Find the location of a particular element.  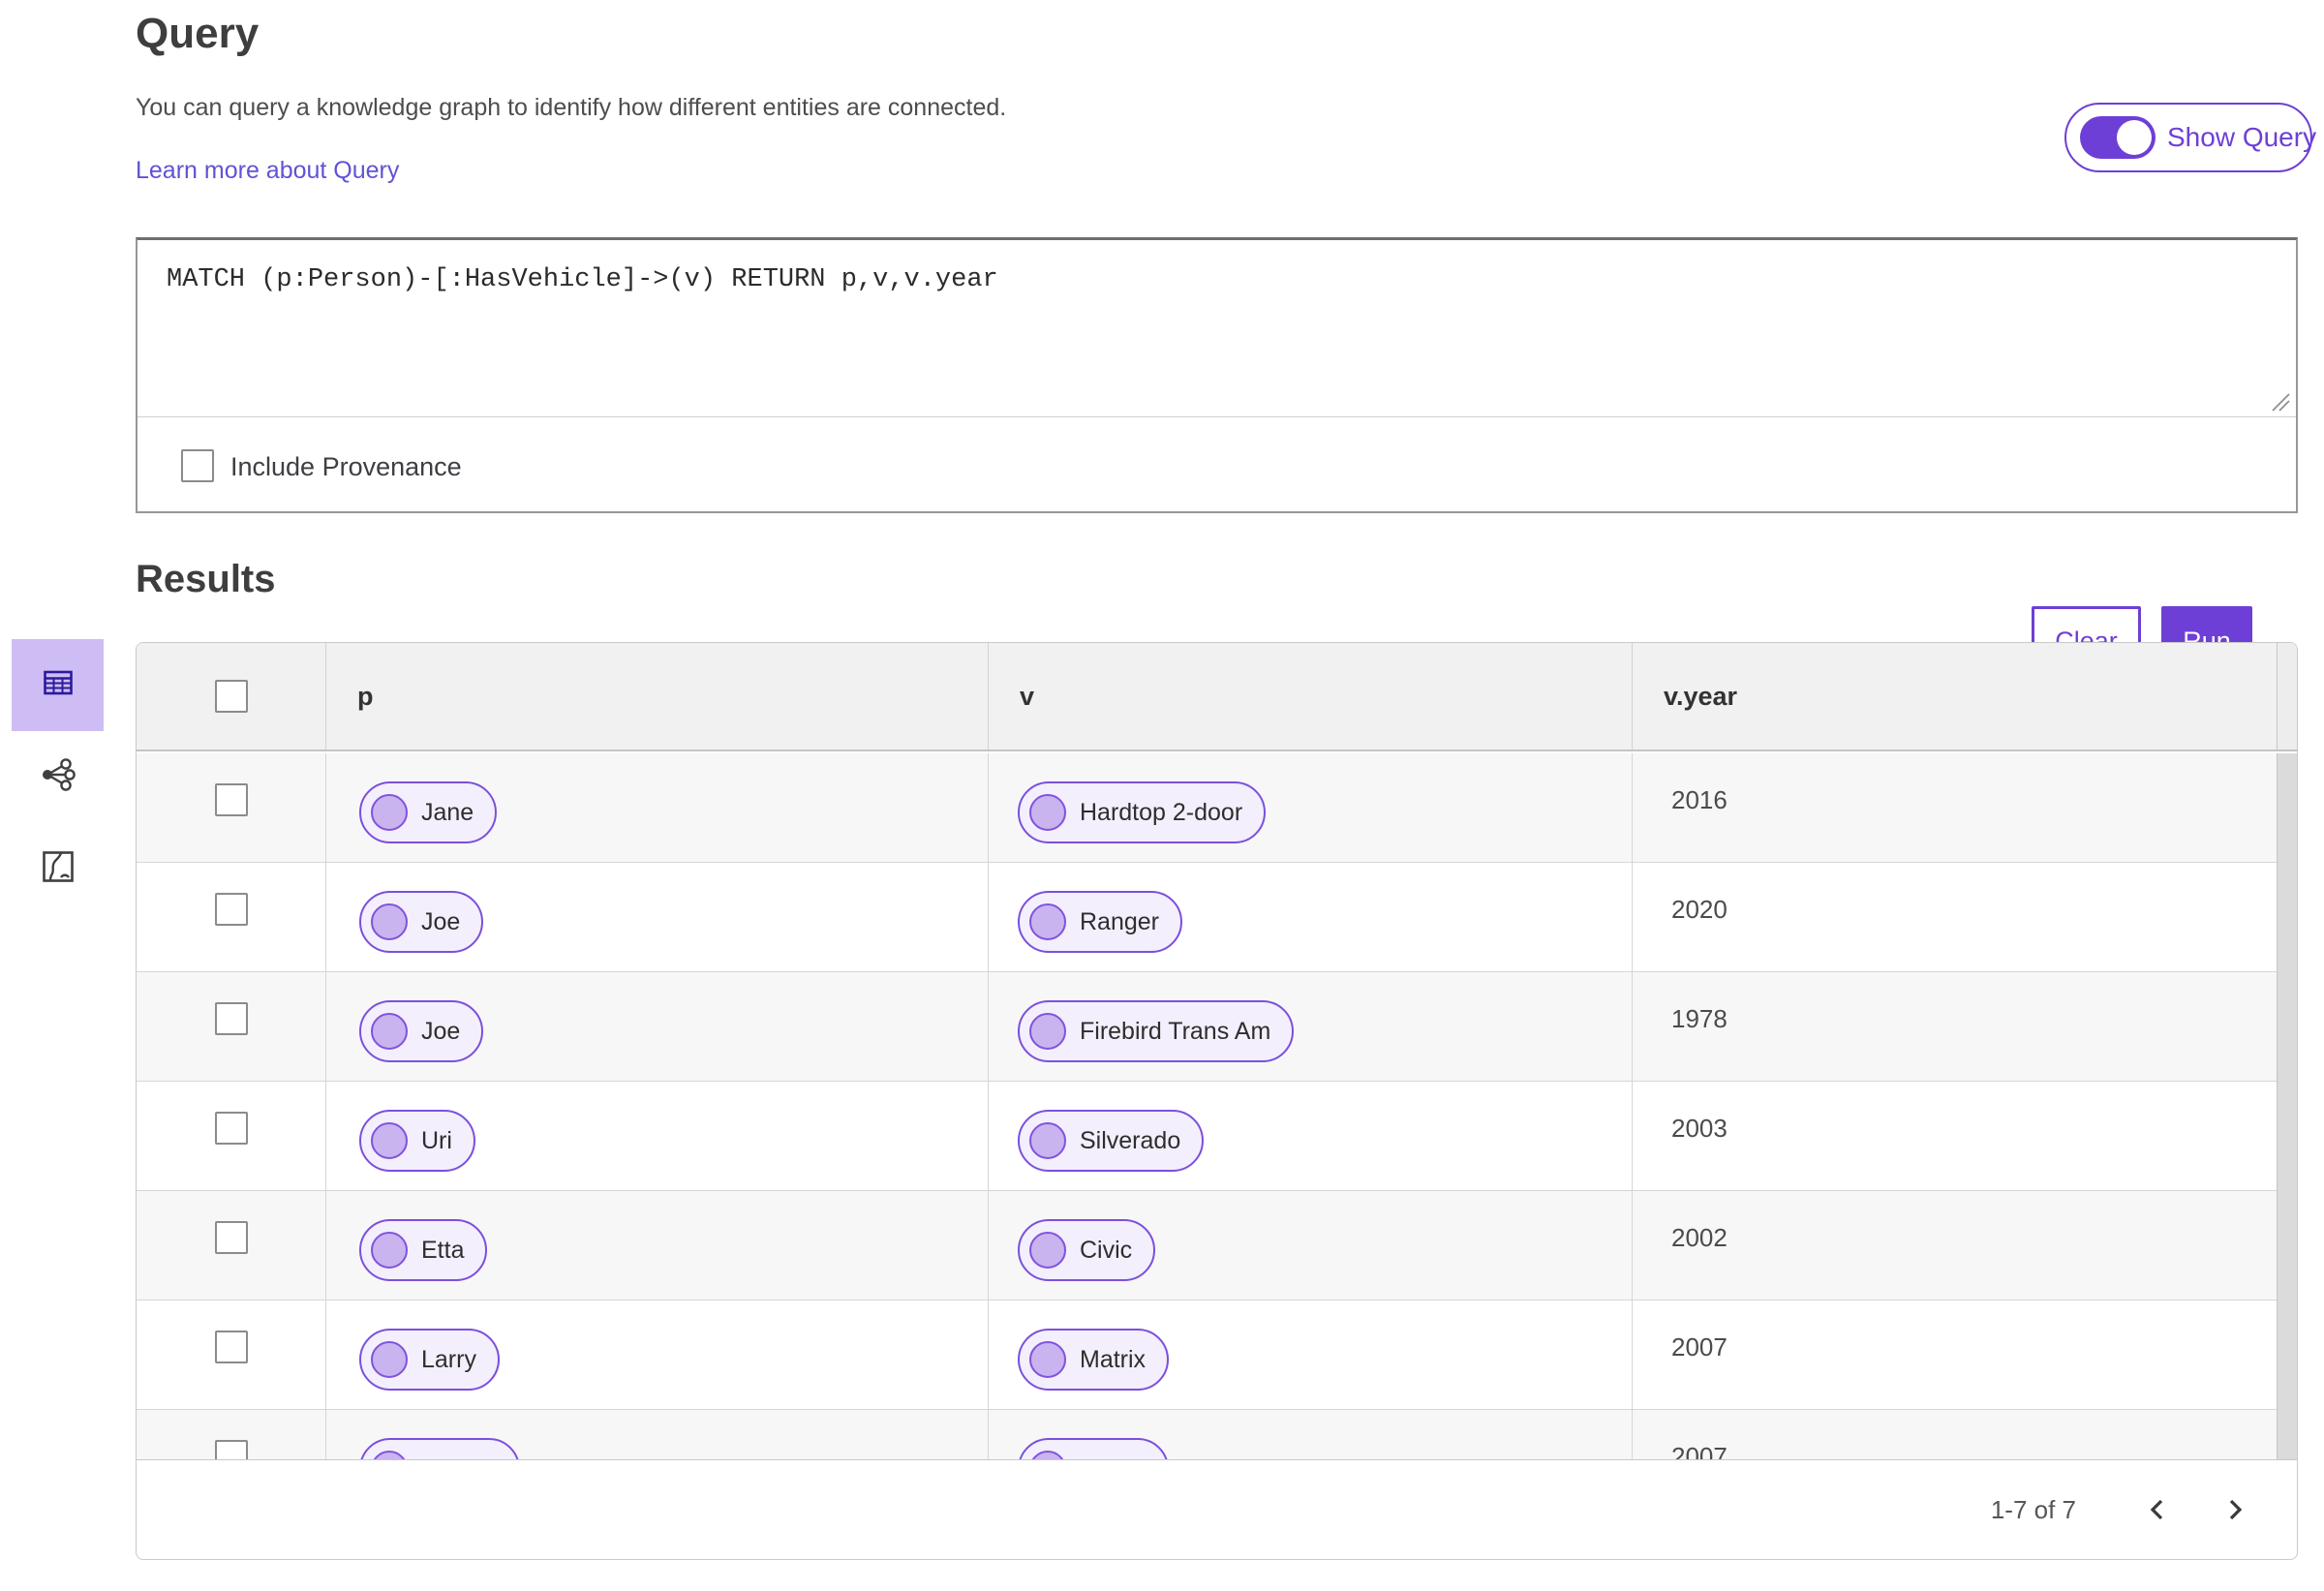

chip-label: Ranger is located at coordinates (1120, 921).